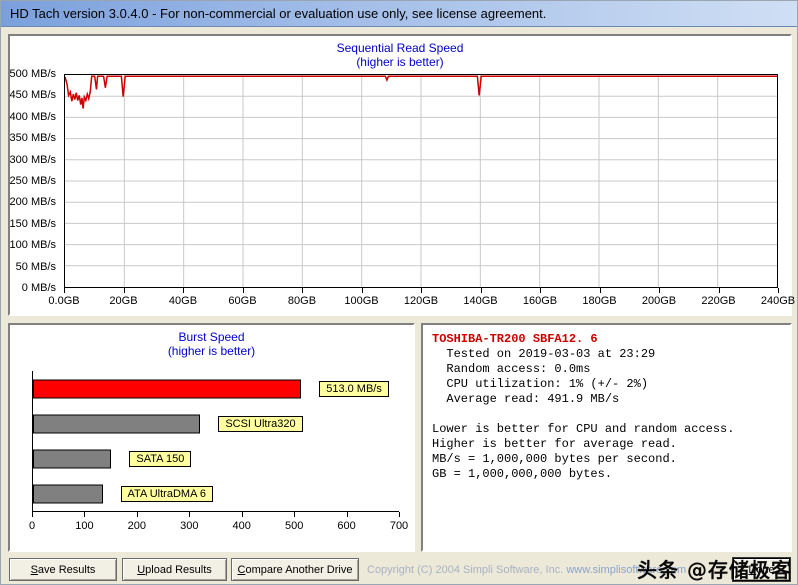 The height and width of the screenshot is (585, 798). What do you see at coordinates (361, 301) in the screenshot?
I see `seq-x-tick-label: 100GB` at bounding box center [361, 301].